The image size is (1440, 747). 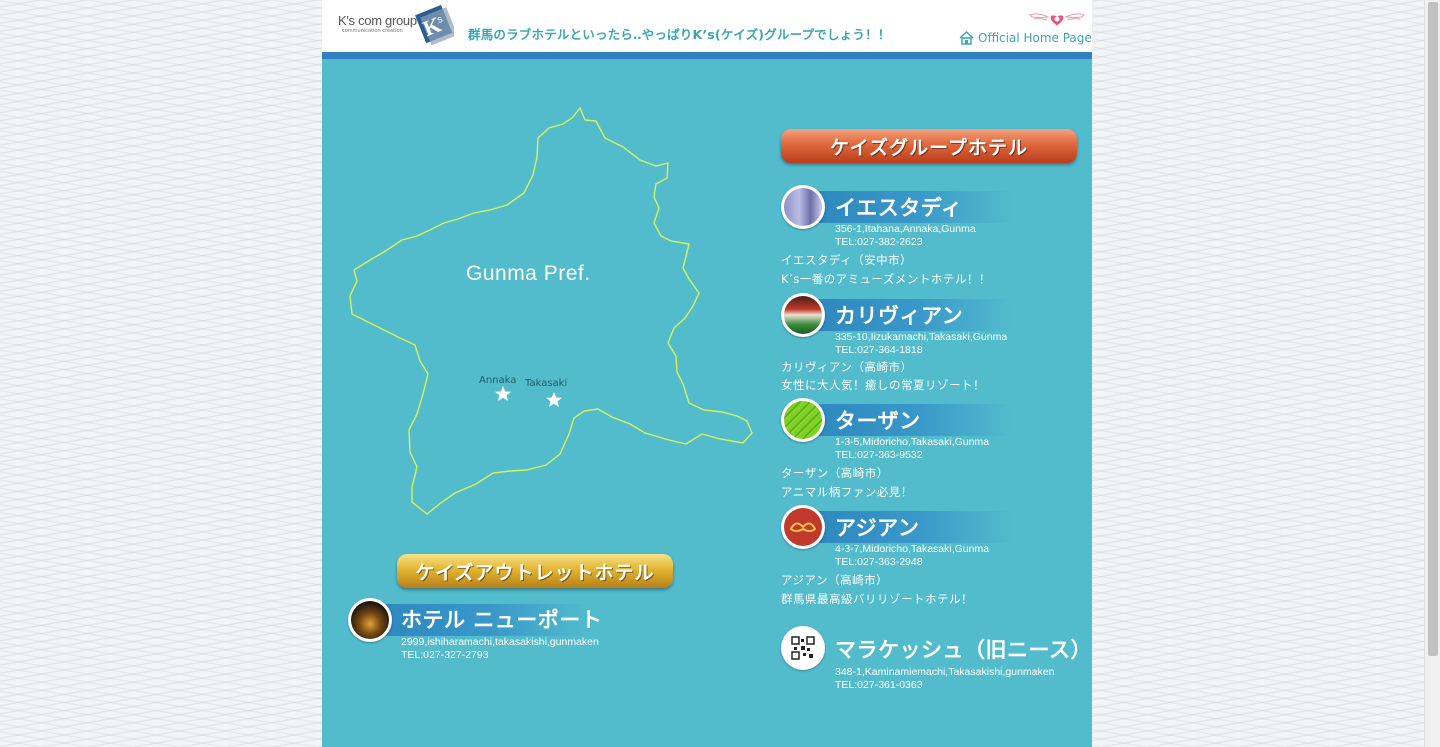 What do you see at coordinates (528, 273) in the screenshot?
I see `map-title: Gunma Pref.` at bounding box center [528, 273].